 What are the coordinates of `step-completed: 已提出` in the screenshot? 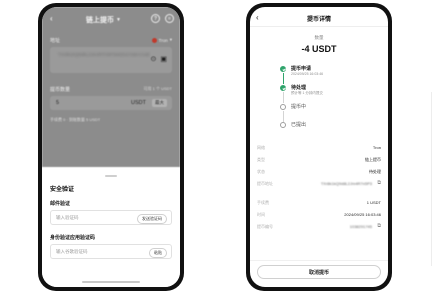 It's located at (330, 130).